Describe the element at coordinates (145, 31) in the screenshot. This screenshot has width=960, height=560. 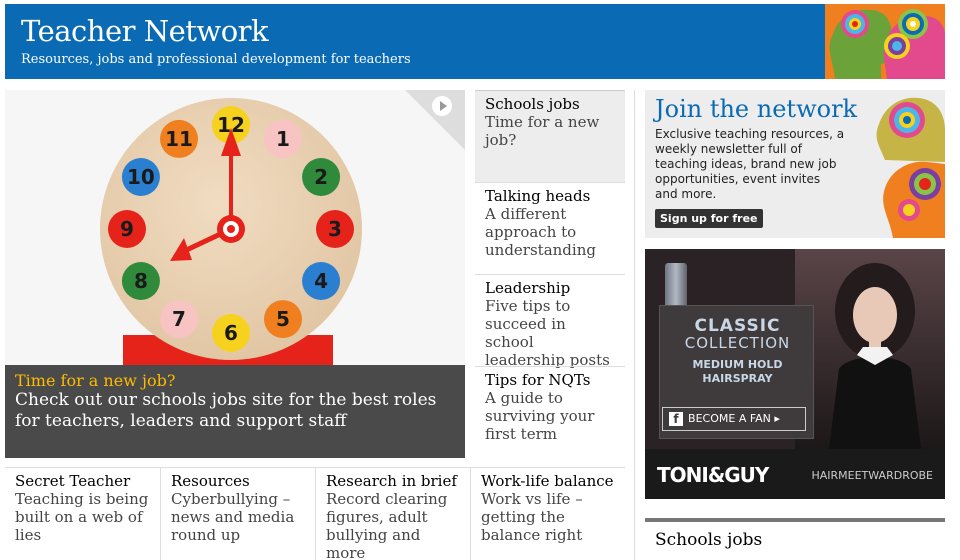
I see `site-title: Teacher Network` at that location.